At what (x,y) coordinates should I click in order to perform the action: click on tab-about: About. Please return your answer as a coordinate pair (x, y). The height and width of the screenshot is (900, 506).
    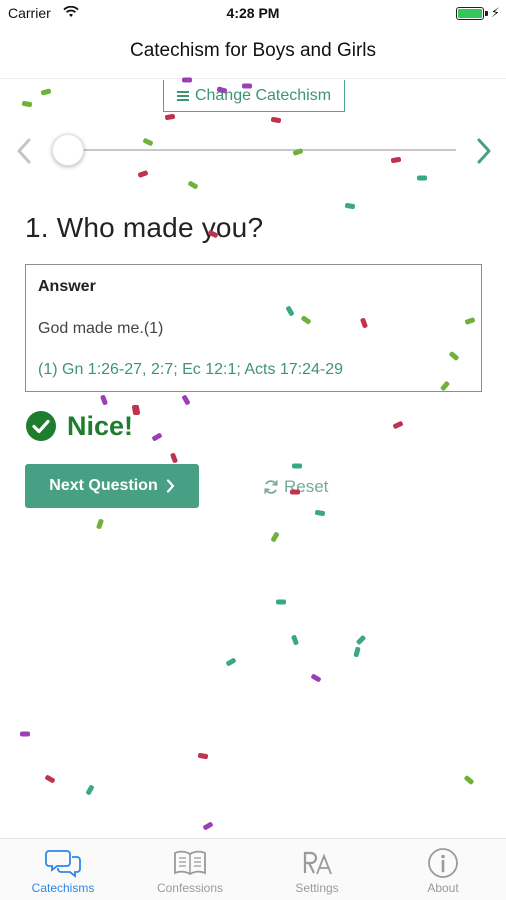
    Looking at the image, I should click on (443, 870).